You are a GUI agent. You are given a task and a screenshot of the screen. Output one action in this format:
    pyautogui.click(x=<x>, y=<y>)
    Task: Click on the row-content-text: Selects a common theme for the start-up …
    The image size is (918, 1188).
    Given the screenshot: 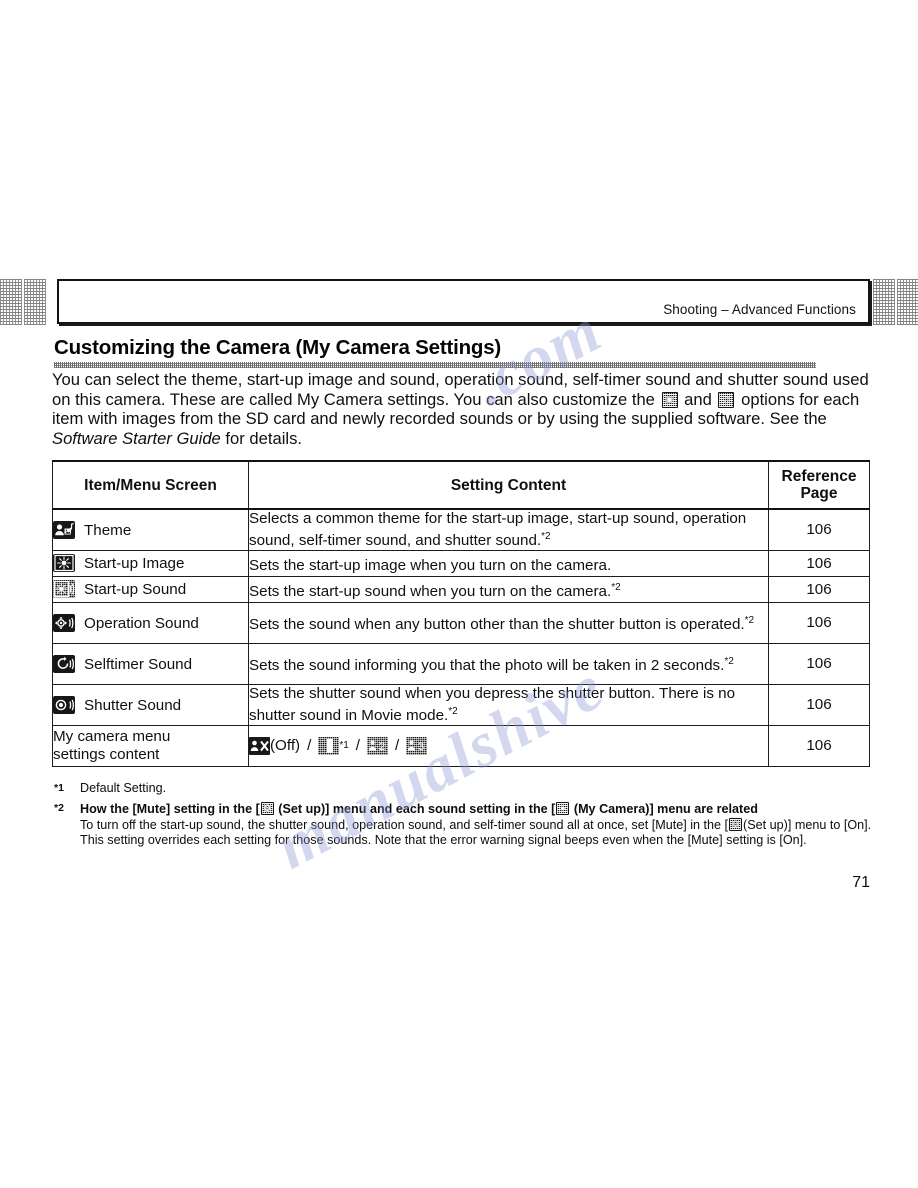 What is the action you would take?
    pyautogui.click(x=498, y=530)
    